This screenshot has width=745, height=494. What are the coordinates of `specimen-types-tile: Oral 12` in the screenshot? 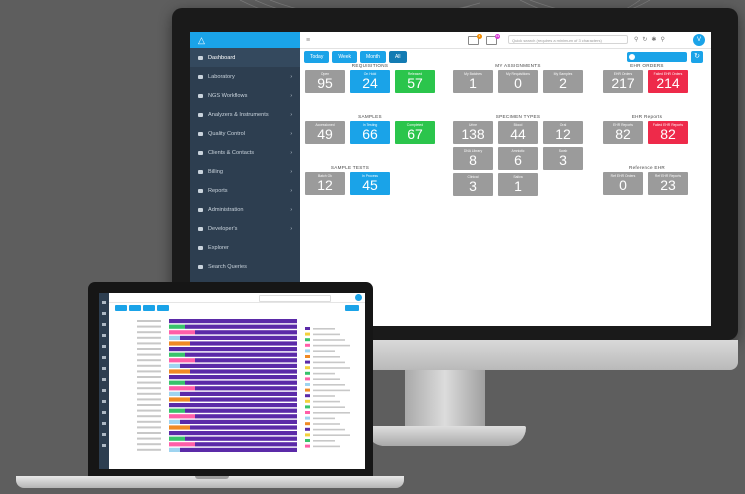 It's located at (563, 132).